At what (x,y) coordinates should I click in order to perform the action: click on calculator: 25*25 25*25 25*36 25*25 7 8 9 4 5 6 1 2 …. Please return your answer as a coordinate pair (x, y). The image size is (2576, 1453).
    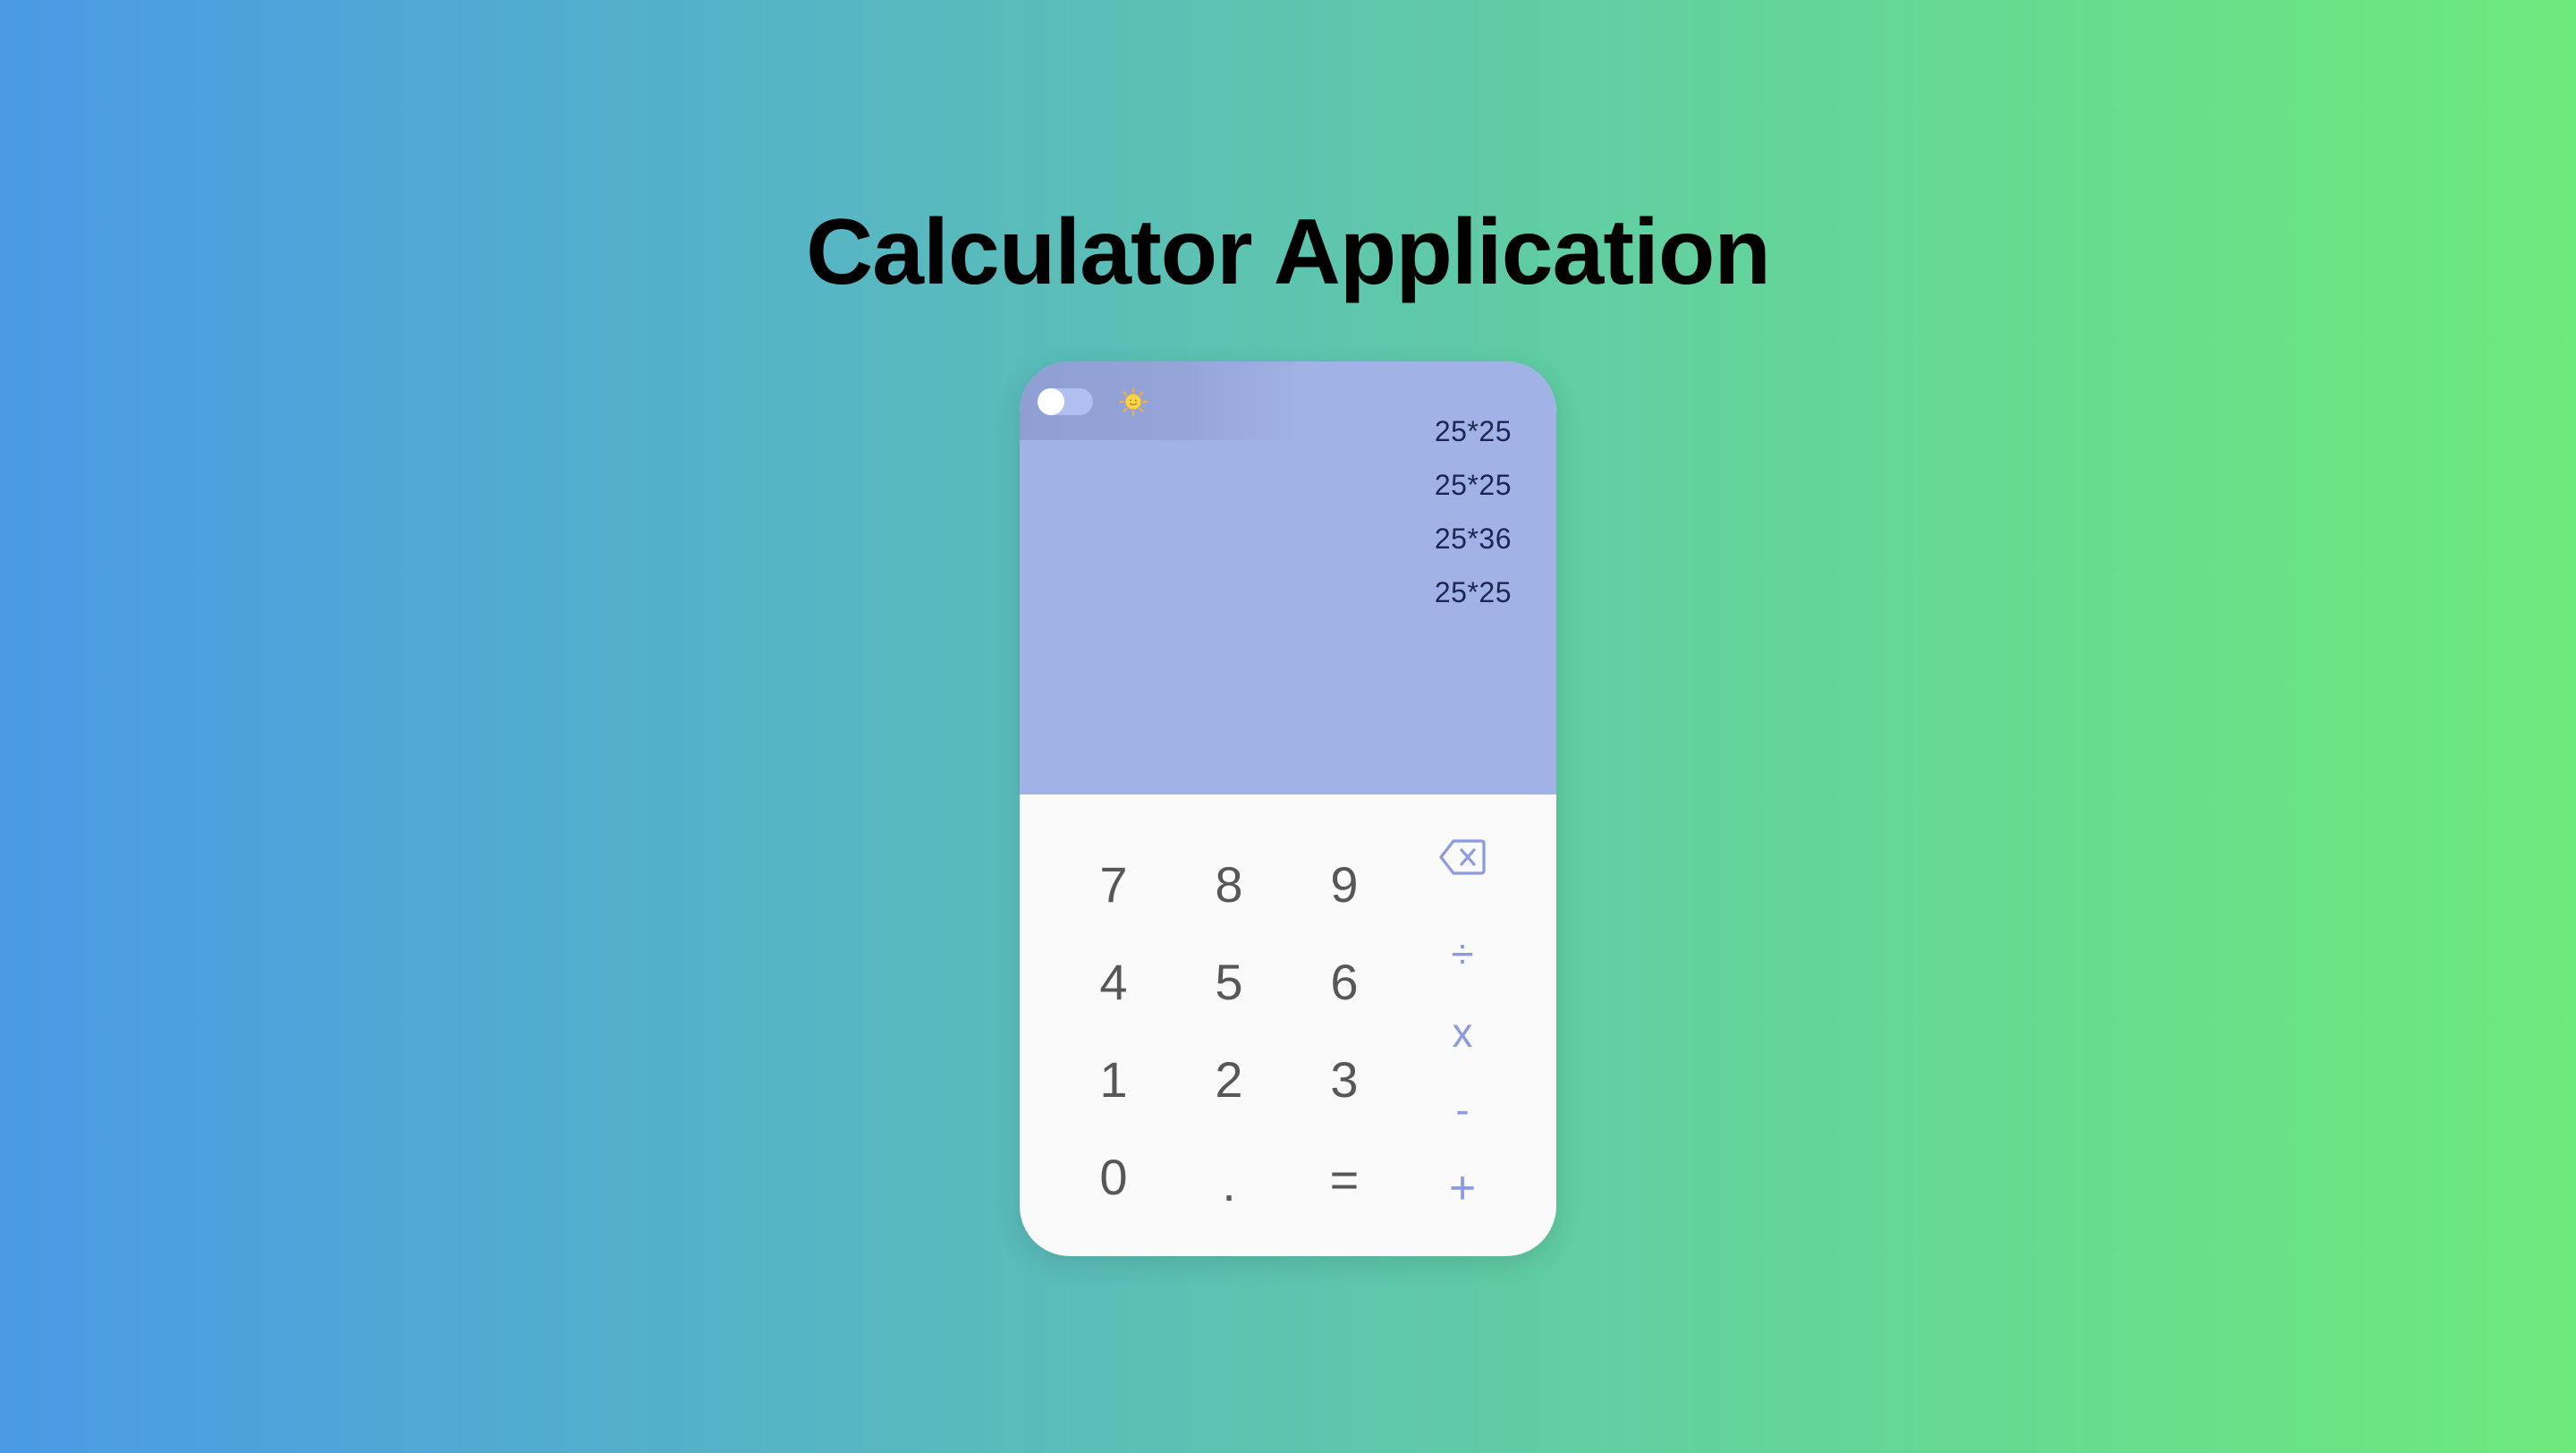
    Looking at the image, I should click on (1288, 808).